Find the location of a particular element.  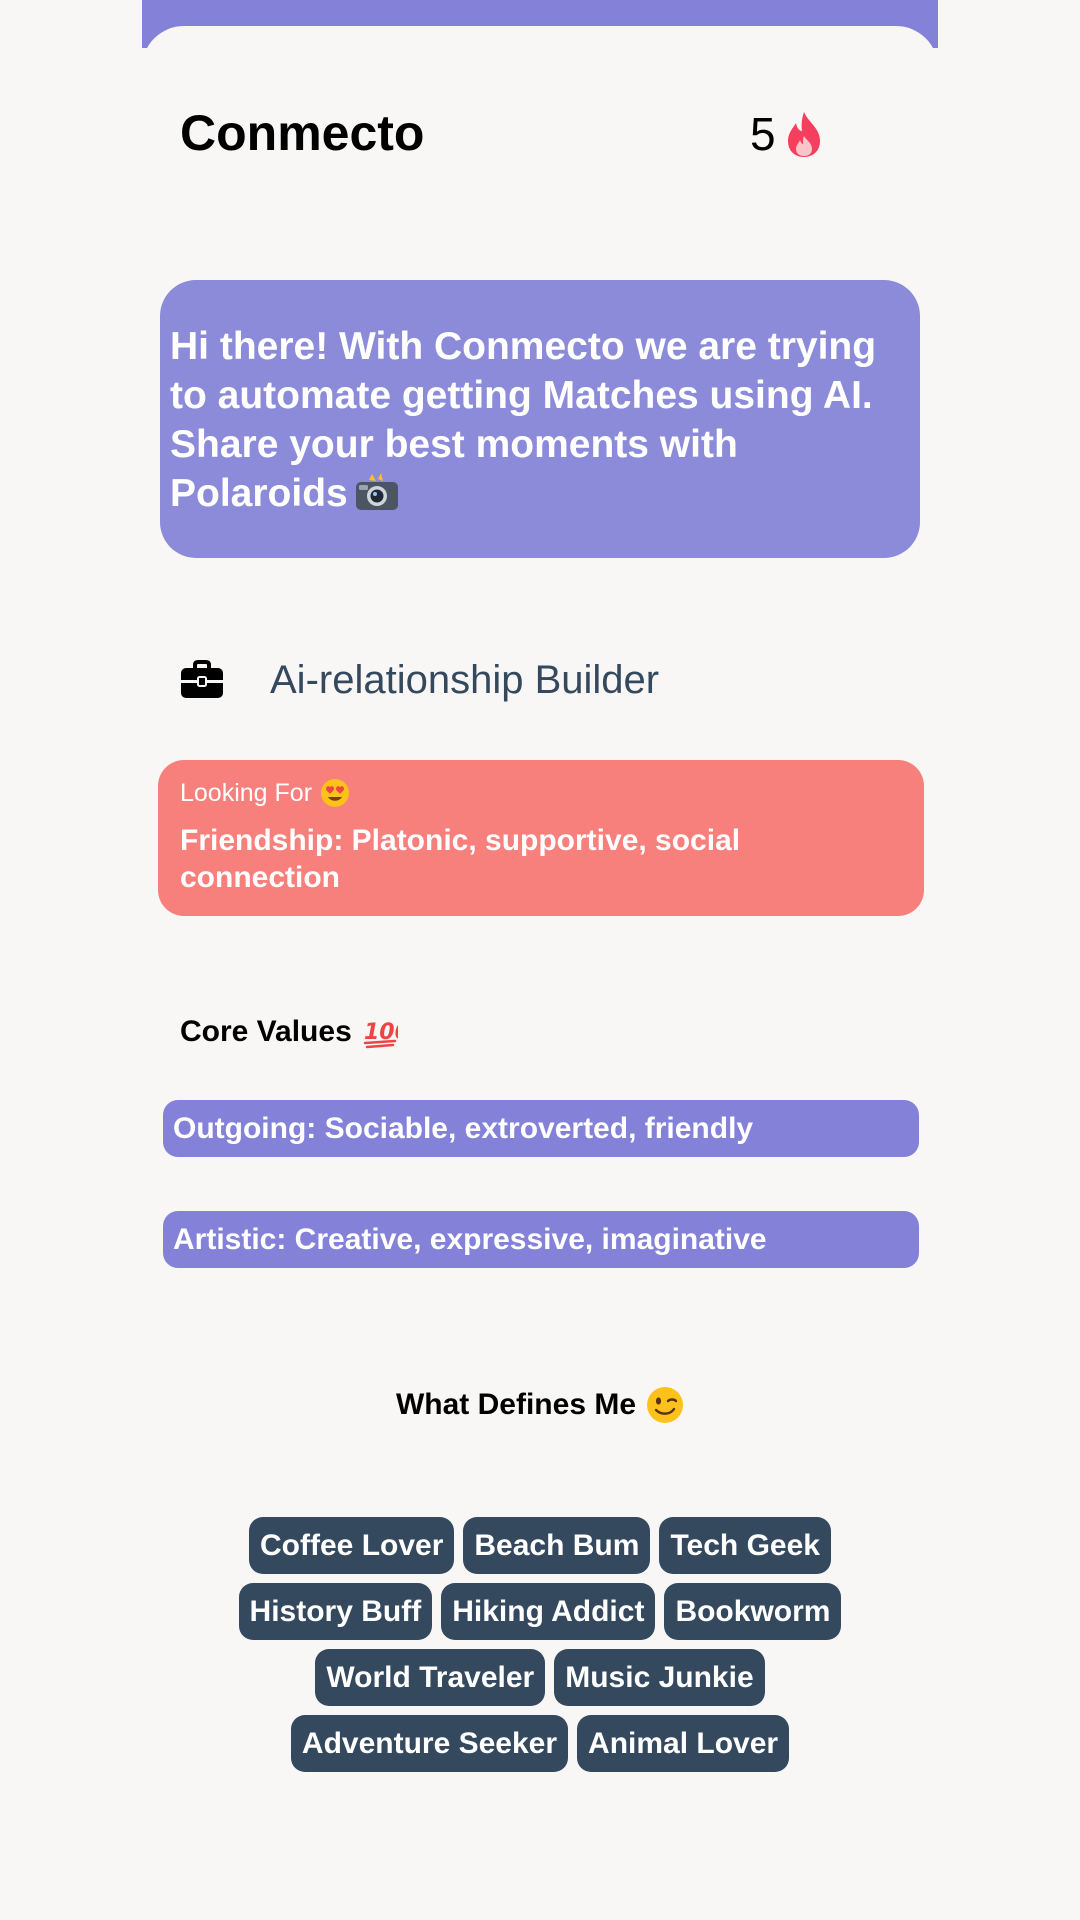

interest-tag: Coffee Lover is located at coordinates (352, 1545).